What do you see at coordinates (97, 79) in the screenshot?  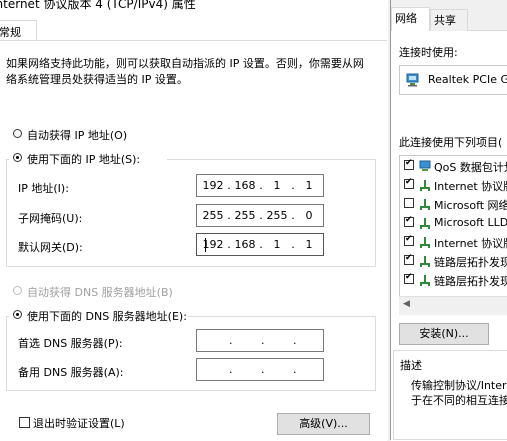 I see `intro-text-line2: 络系统管理员处获得适当的 IP 设置。` at bounding box center [97, 79].